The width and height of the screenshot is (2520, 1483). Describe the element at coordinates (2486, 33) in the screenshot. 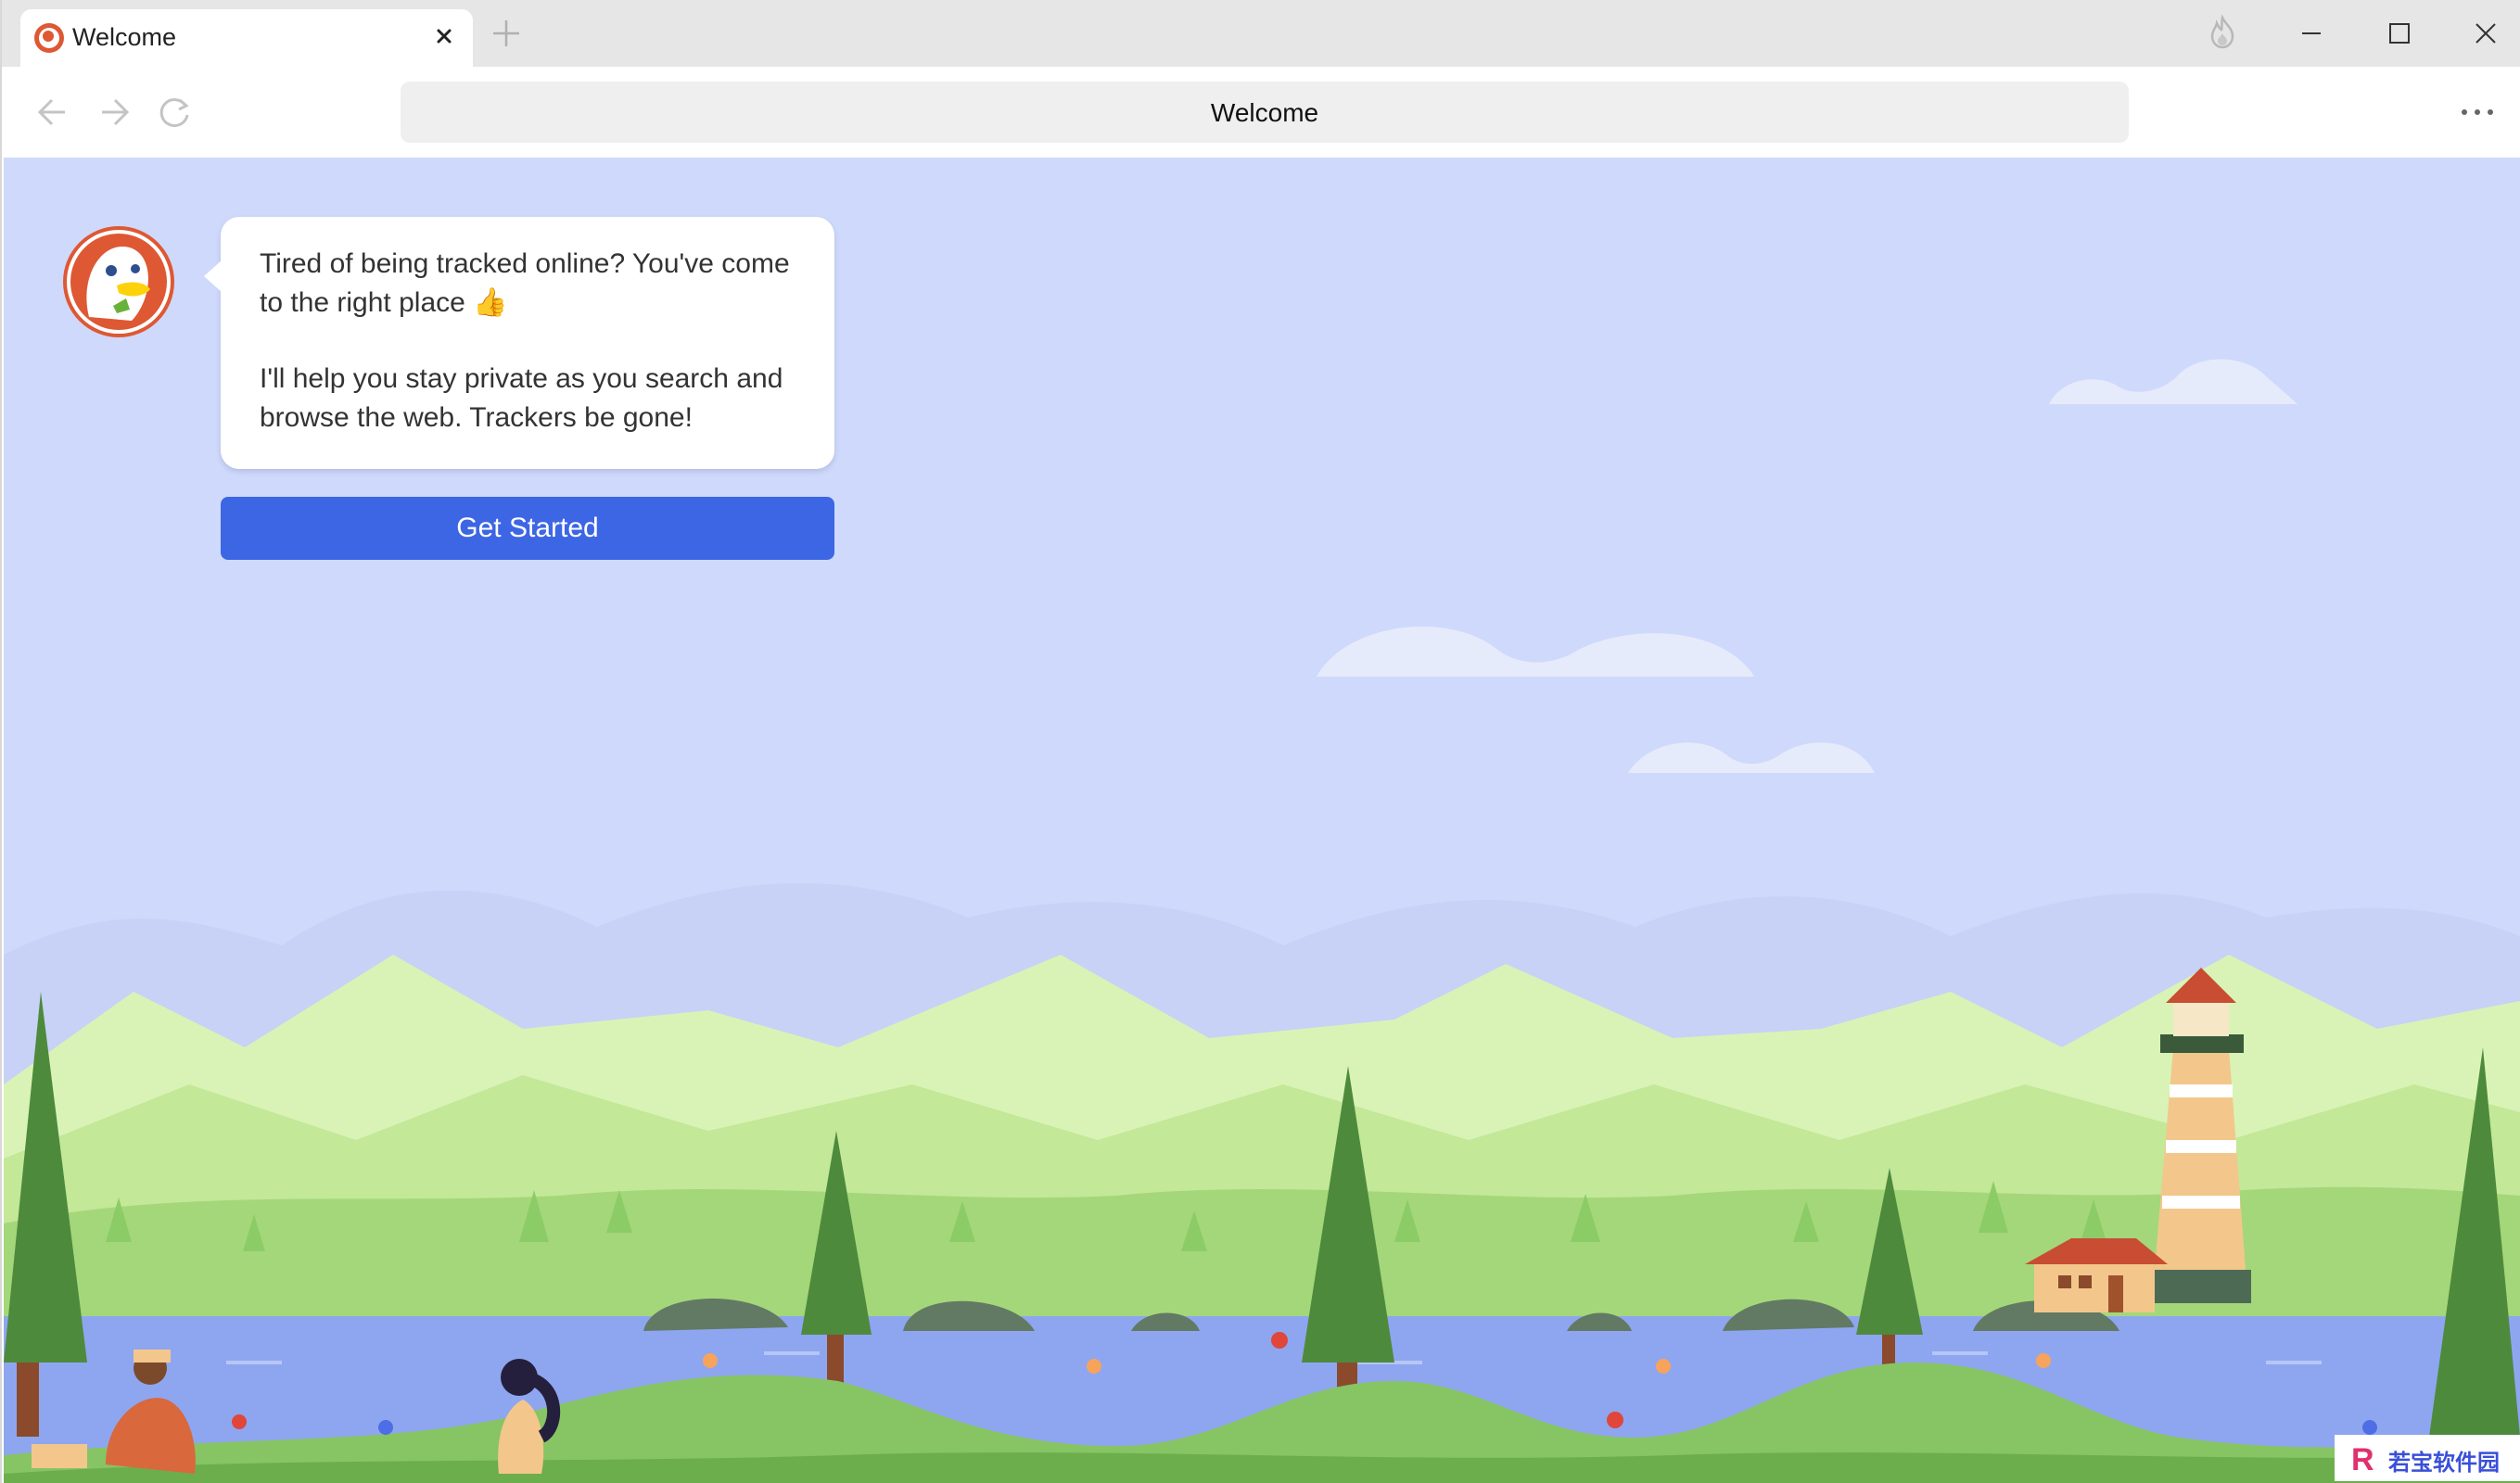

I see `window-close-icon` at that location.